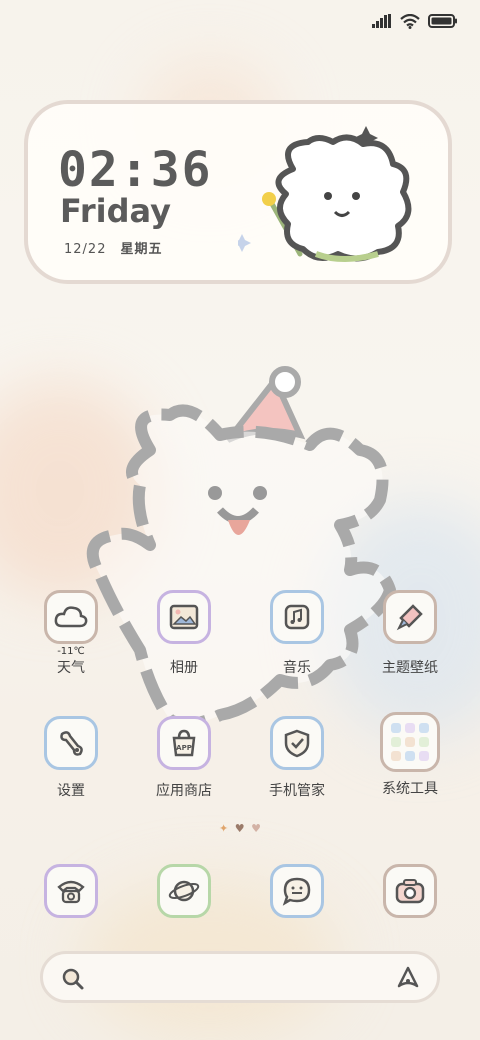  Describe the element at coordinates (442, 21) in the screenshot. I see `battery-icon` at that location.